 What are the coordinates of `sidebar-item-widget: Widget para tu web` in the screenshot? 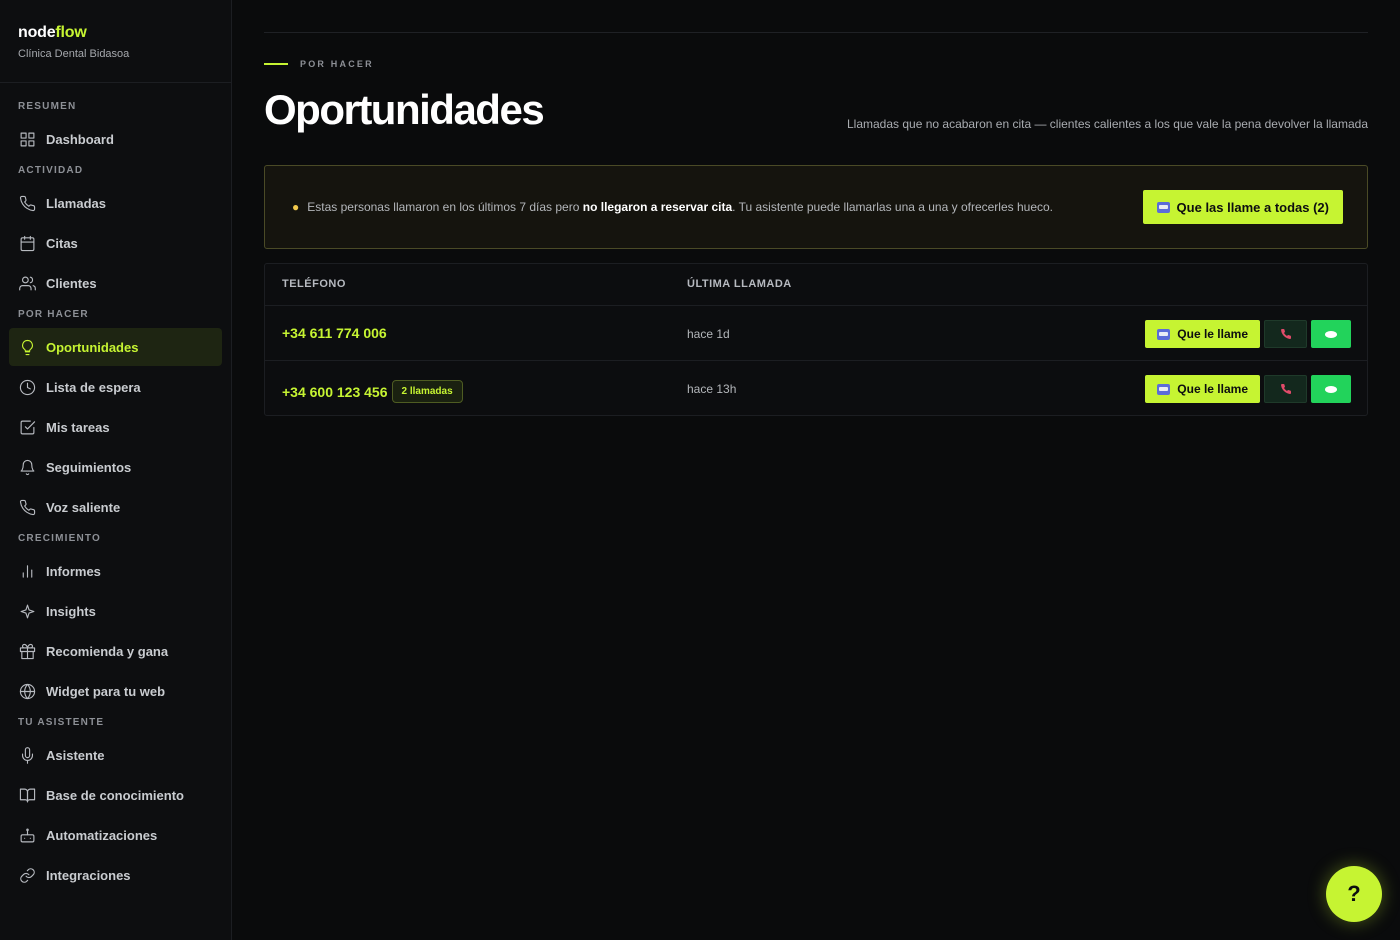 It's located at (115, 691).